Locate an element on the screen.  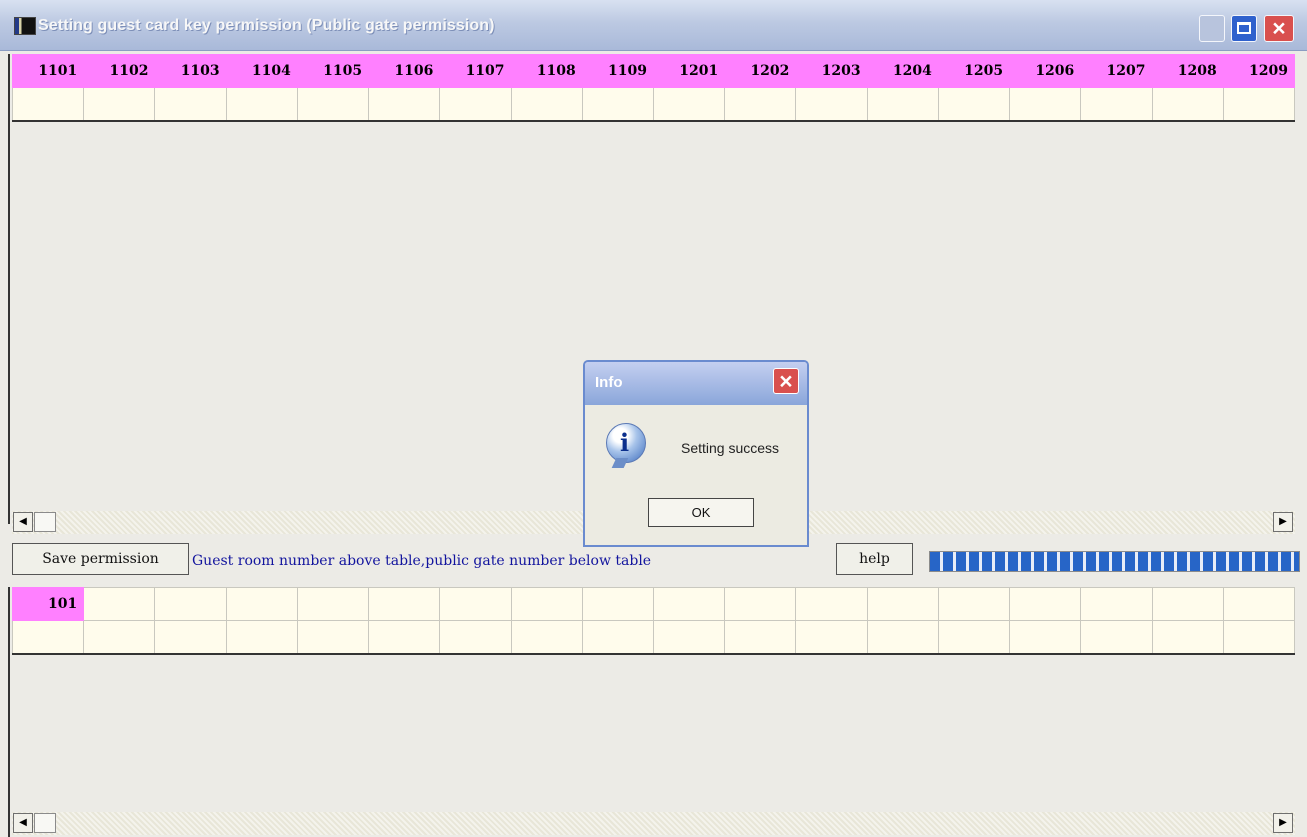
gate-header-cell: 101 is located at coordinates (48, 604).